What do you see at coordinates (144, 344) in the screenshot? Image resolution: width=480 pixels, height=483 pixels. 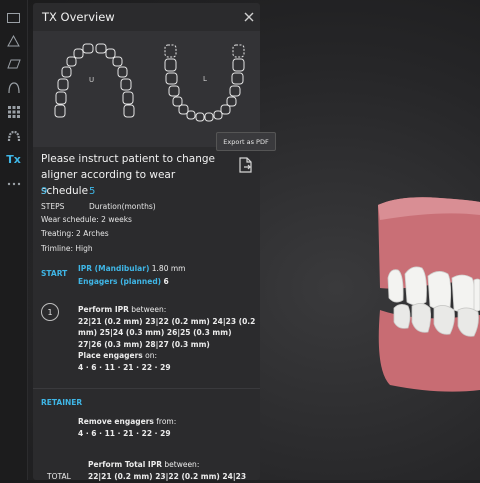 I see `step1-ipr-line3: 27|26 (0.3 mm) 28|27 (0.3 mm)` at bounding box center [144, 344].